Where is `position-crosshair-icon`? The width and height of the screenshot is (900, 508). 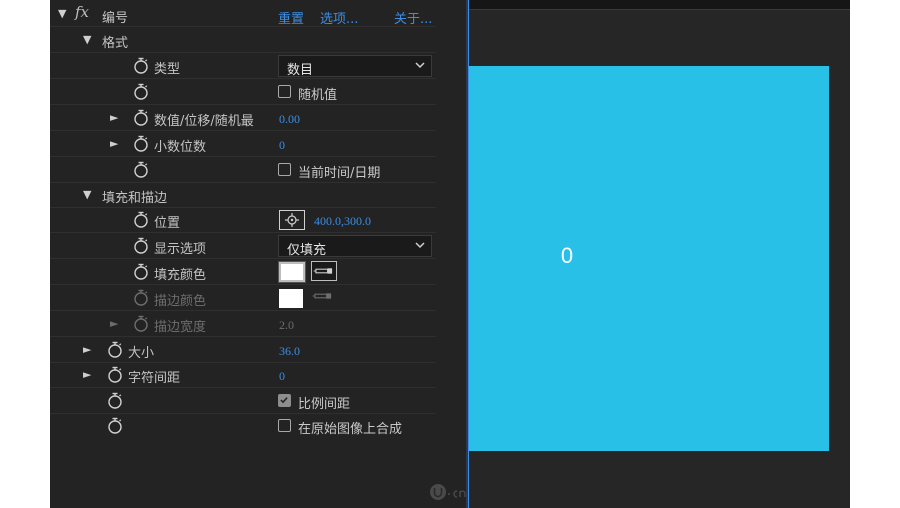 position-crosshair-icon is located at coordinates (292, 220).